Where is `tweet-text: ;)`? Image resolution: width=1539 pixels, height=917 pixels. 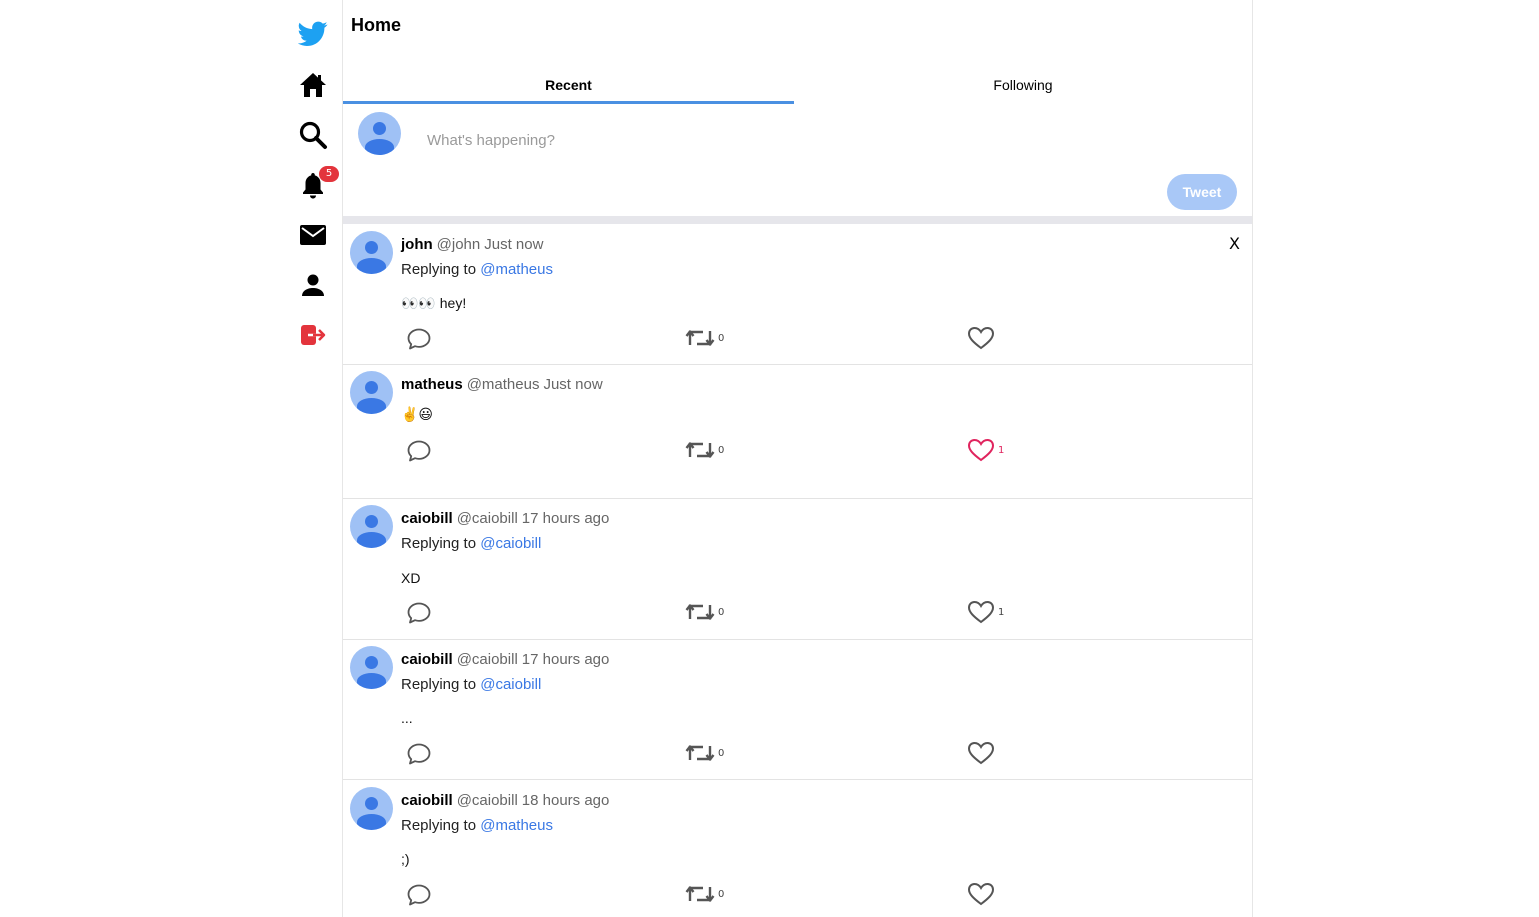
tweet-text: ;) is located at coordinates (405, 859).